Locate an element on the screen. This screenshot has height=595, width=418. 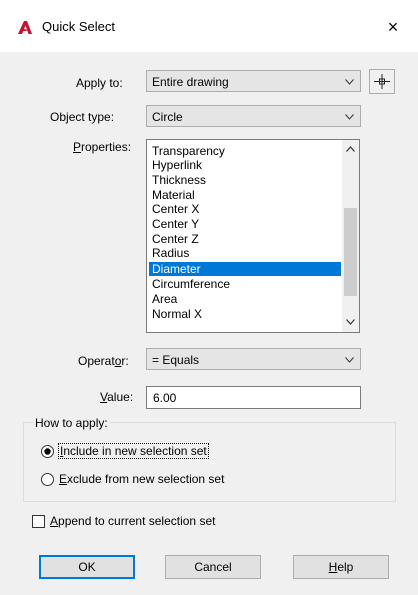
list-item: Normal X is located at coordinates (245, 314).